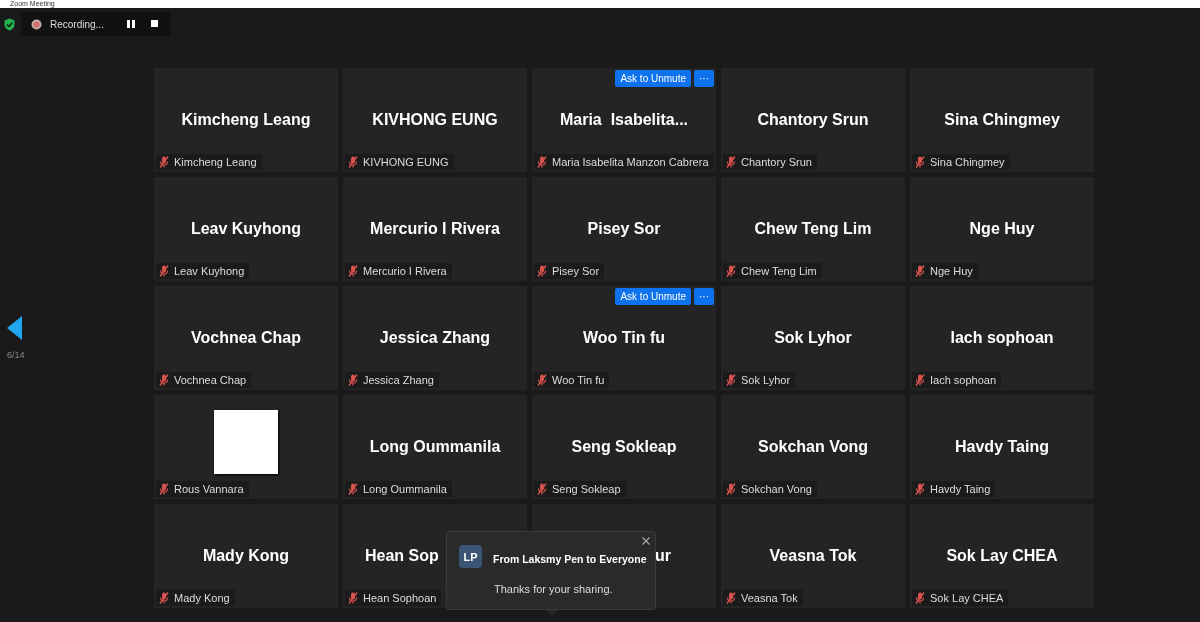  What do you see at coordinates (406, 162) in the screenshot?
I see `participant-label-text: KIVHONG EUNG` at bounding box center [406, 162].